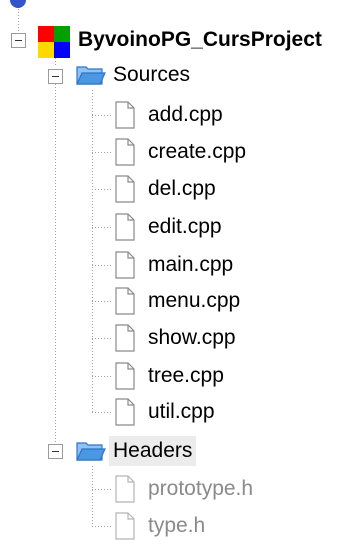 This screenshot has height=545, width=344. I want to click on partial-node-icon, so click(18, 4).